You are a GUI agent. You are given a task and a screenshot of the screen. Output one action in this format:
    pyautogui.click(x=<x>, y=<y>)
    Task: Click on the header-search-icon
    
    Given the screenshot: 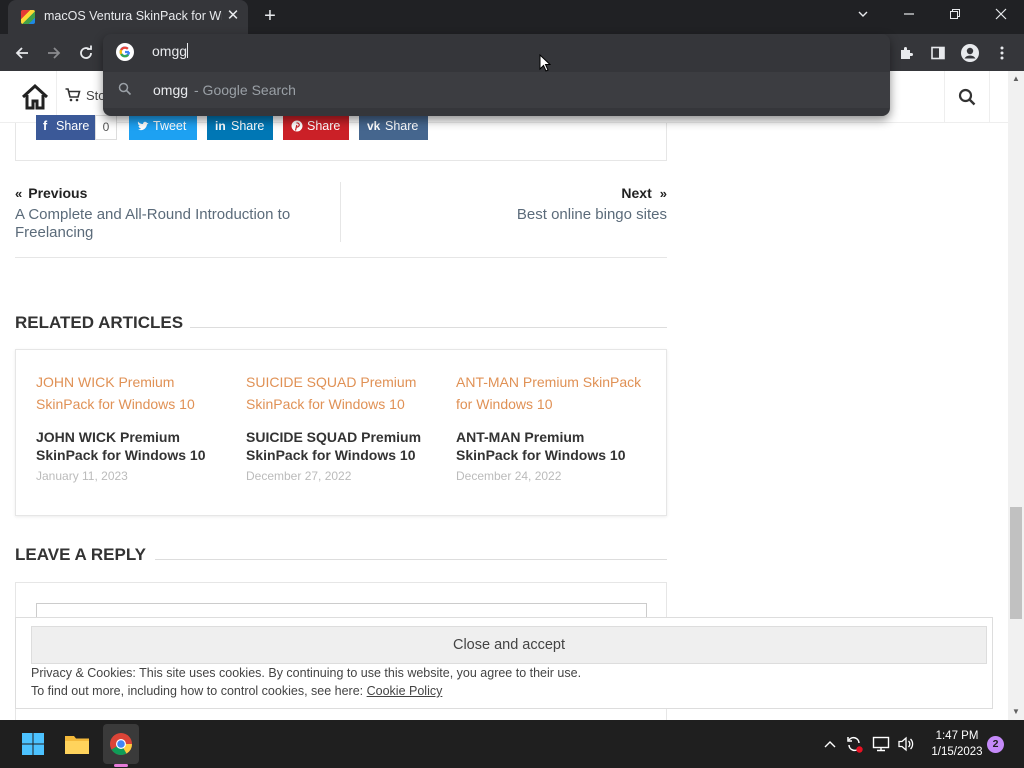 What is the action you would take?
    pyautogui.click(x=967, y=97)
    